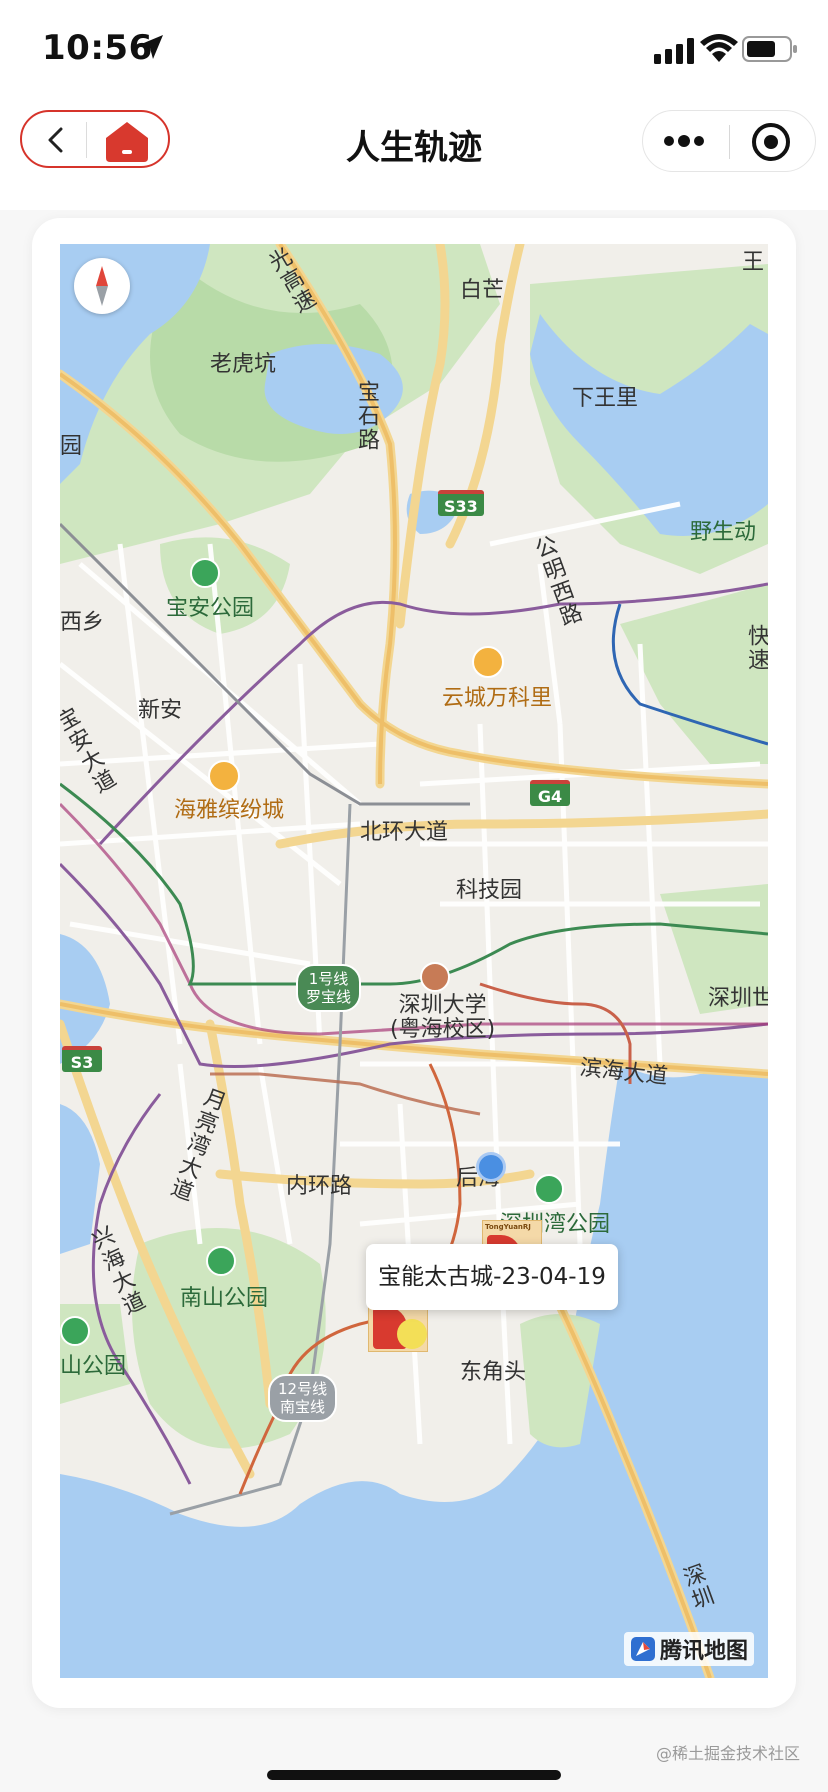 This screenshot has height=1792, width=828. I want to click on home-indicator, so click(414, 1775).